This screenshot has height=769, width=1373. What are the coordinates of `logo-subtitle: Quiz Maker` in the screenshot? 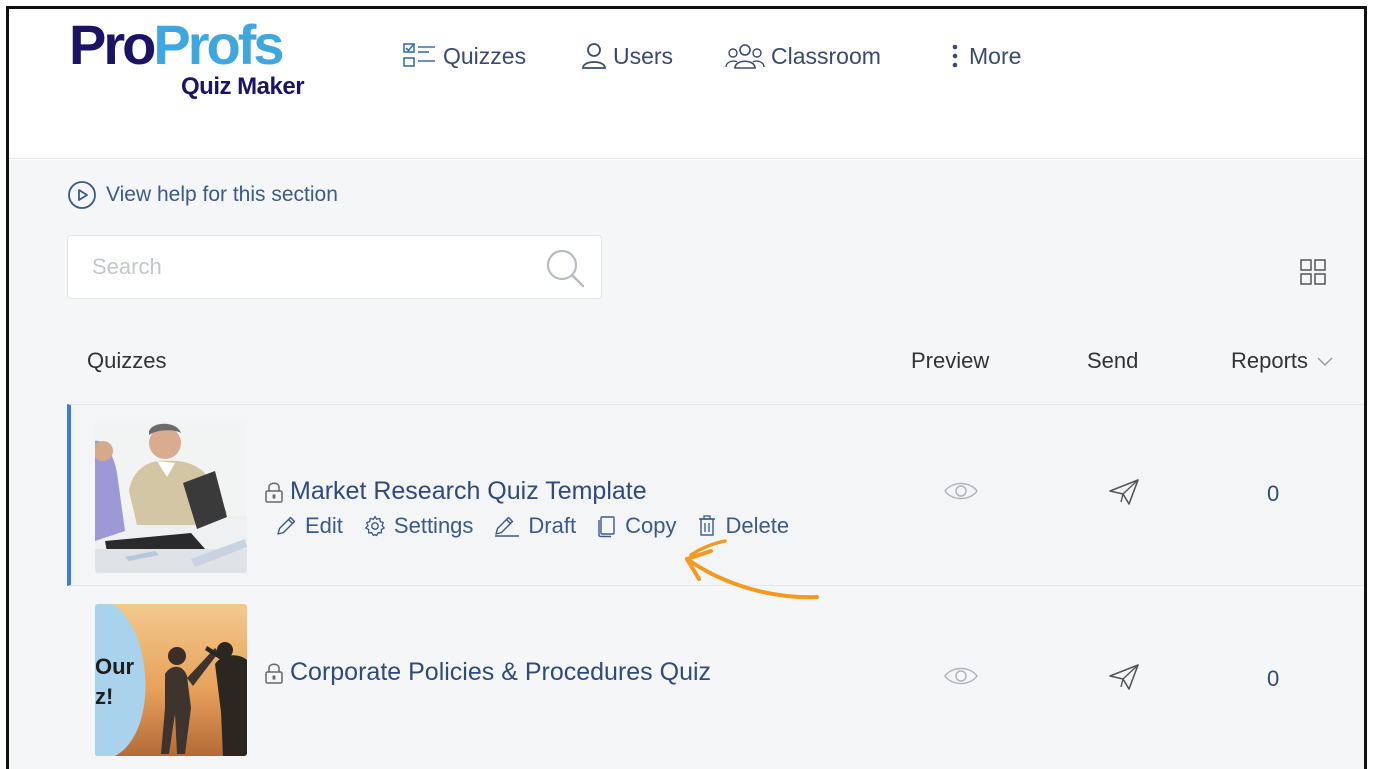 It's located at (243, 86).